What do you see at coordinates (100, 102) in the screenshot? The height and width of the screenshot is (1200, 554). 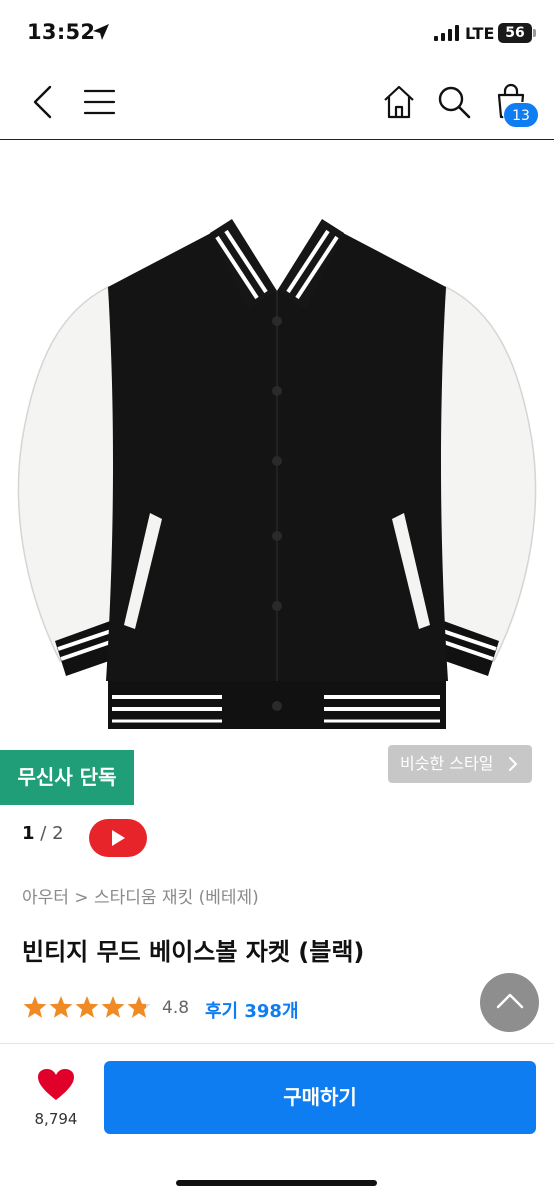 I see `menu-icon` at bounding box center [100, 102].